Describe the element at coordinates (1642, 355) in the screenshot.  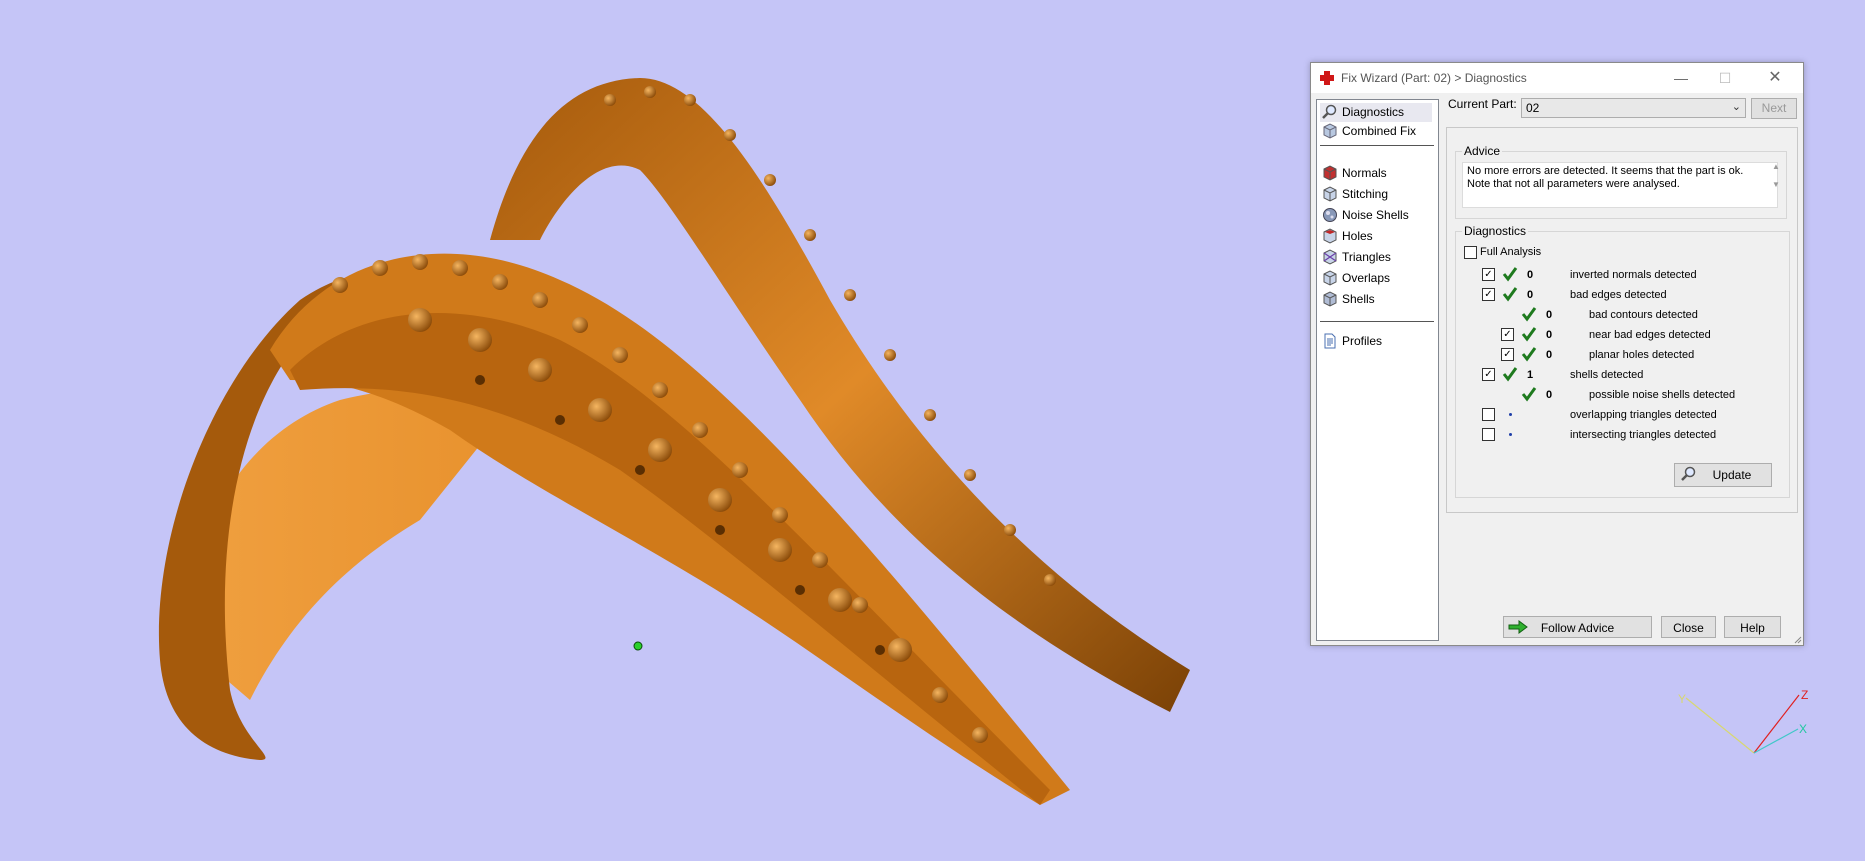
I see `diagnostic-label: planar holes detected` at that location.